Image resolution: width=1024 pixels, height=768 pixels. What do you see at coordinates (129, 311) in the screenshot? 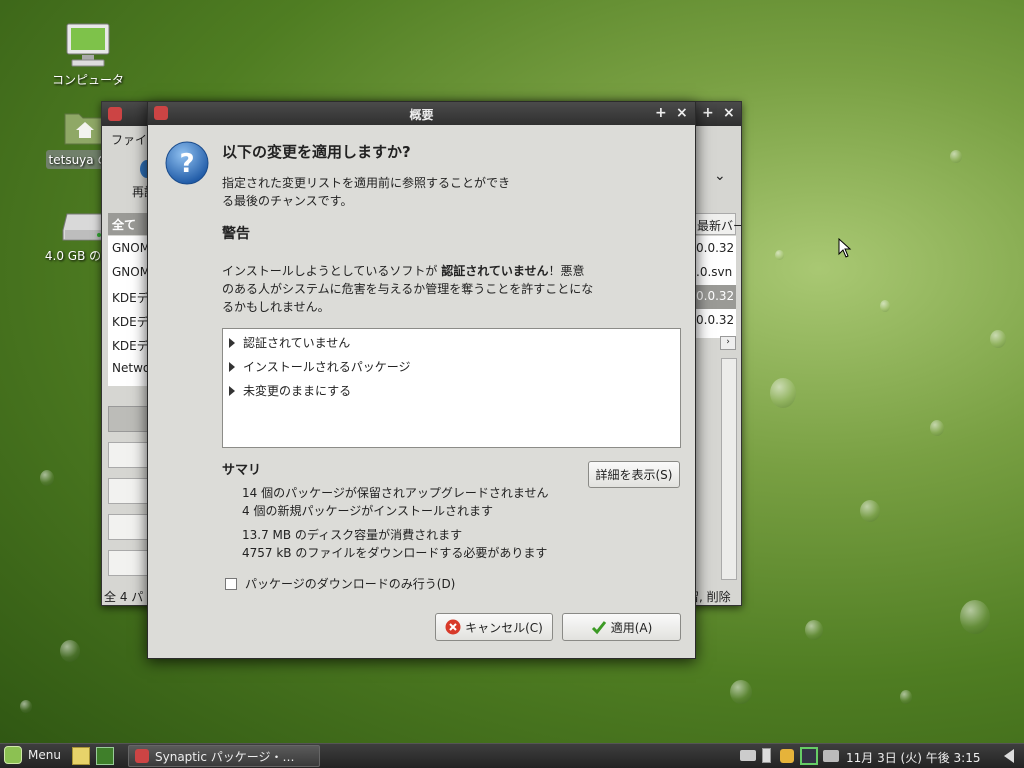
I see `filter-list: GNOM GNOM KDEデ KDEデ KDEデ Netwo` at bounding box center [129, 311].